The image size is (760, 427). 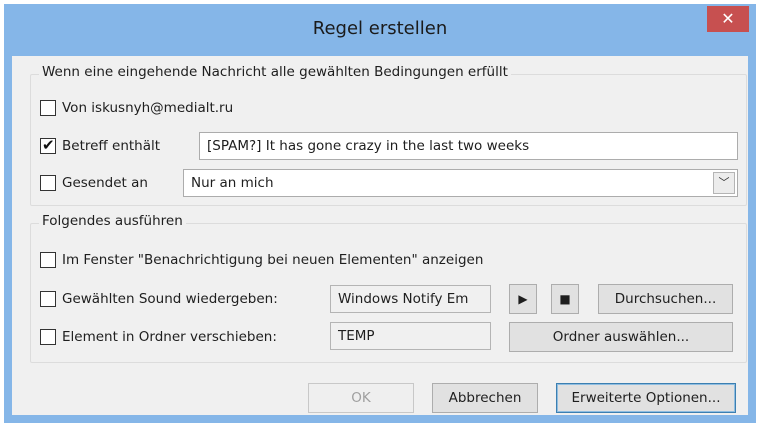 I want to click on close-icon: ✕, so click(x=728, y=18).